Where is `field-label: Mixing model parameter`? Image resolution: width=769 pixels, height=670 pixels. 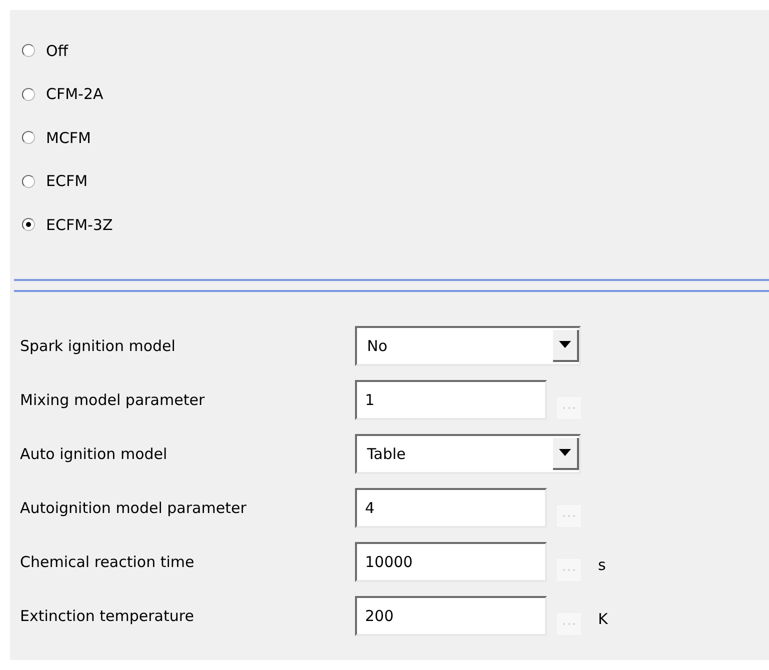 field-label: Mixing model parameter is located at coordinates (113, 399).